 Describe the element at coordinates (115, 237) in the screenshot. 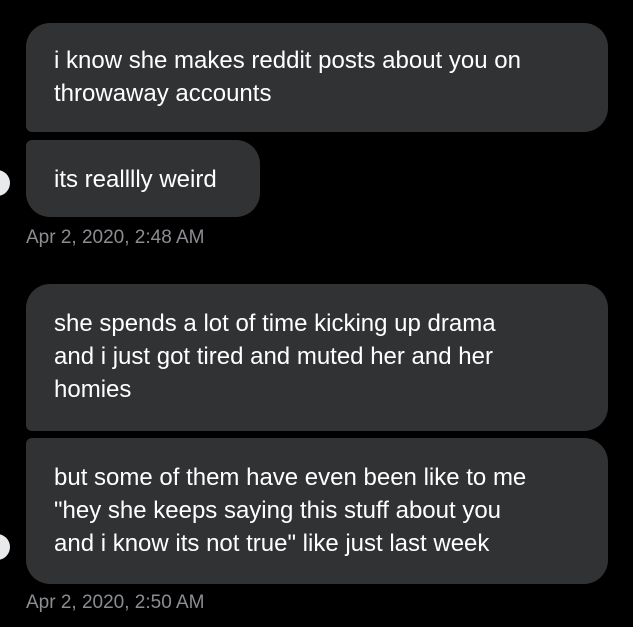

I see `message-timestamp: Apr 2, 2020, 2:48 AM` at that location.